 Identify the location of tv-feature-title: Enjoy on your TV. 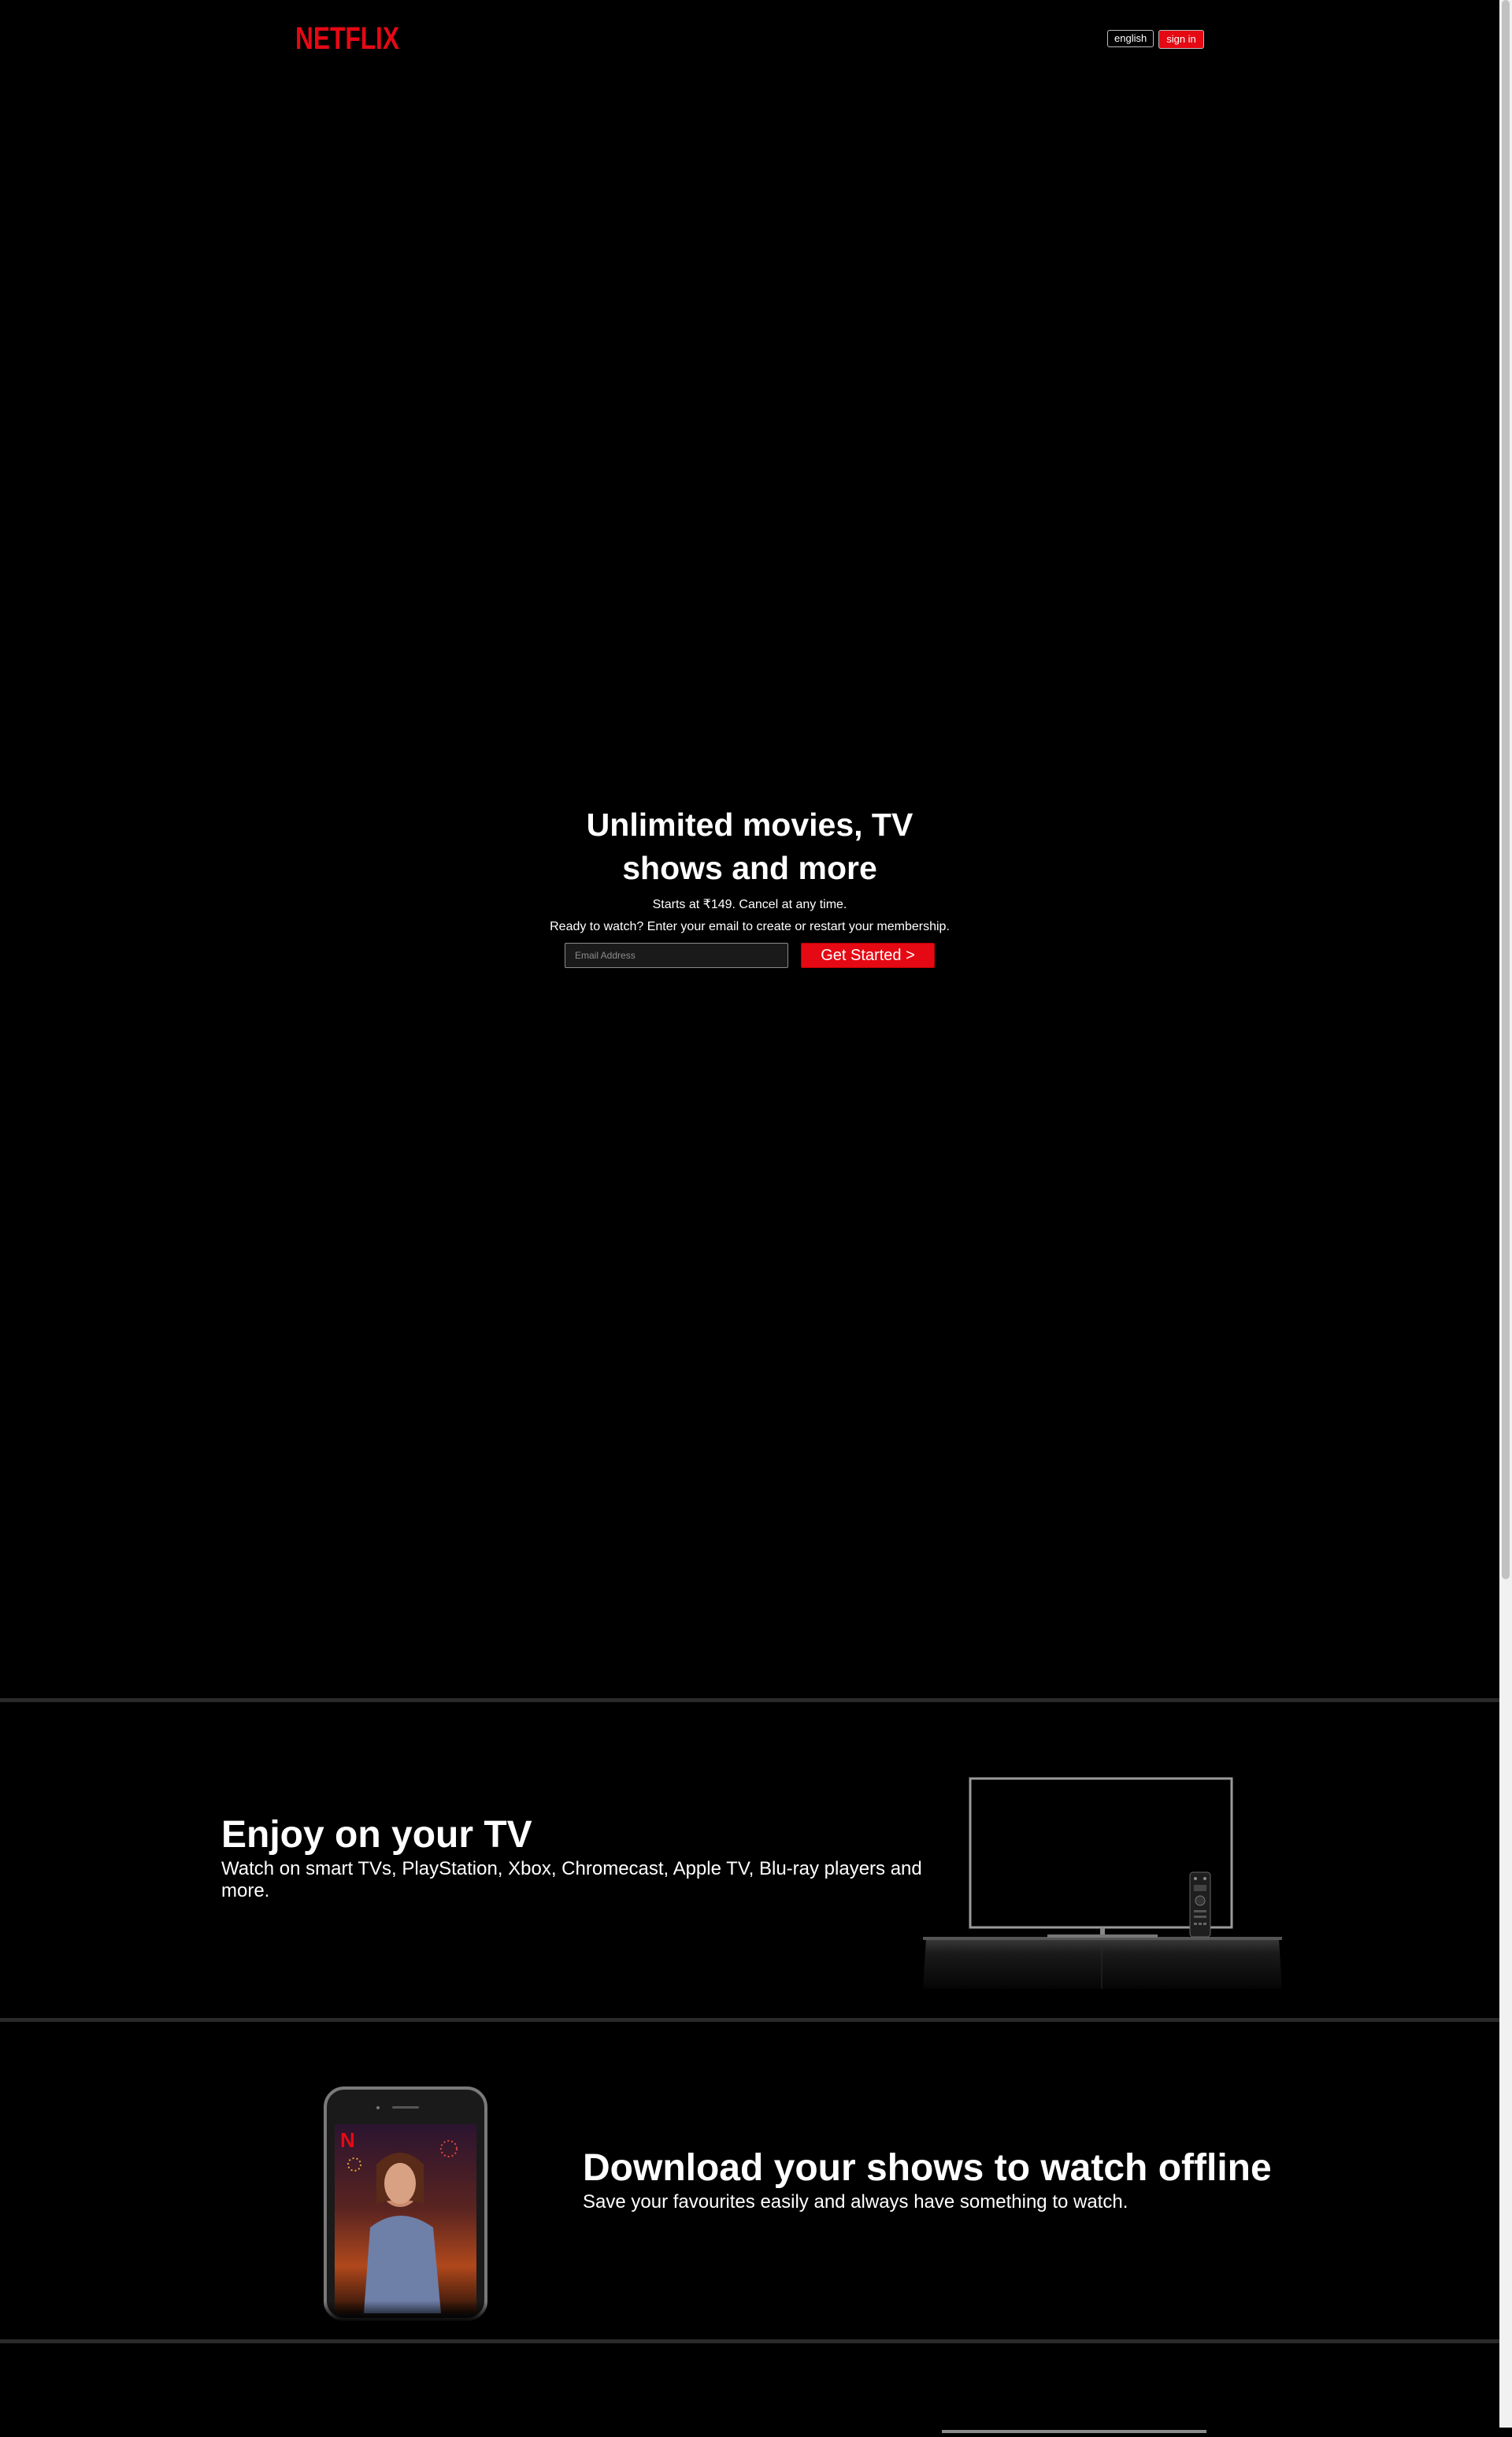
(376, 1835).